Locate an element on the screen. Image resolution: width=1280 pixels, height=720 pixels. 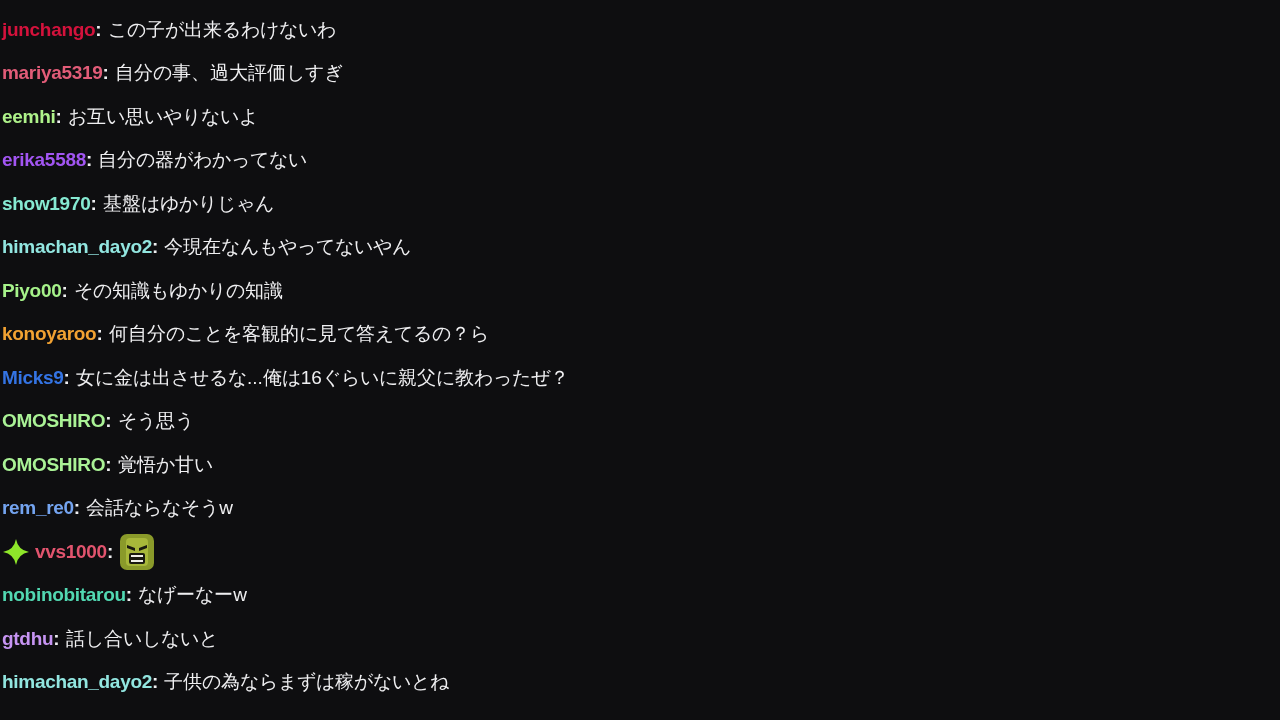
username: vvs1000 is located at coordinates (71, 551).